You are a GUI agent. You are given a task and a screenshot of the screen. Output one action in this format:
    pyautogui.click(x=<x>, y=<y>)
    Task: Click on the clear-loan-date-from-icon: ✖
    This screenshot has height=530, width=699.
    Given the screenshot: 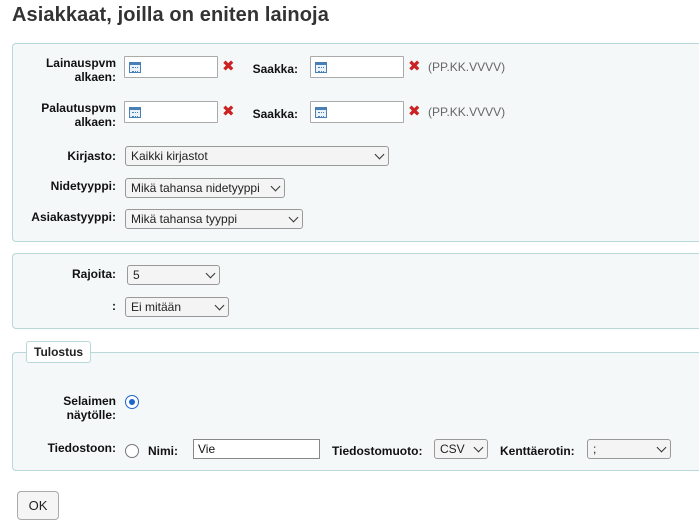 What is the action you would take?
    pyautogui.click(x=228, y=66)
    